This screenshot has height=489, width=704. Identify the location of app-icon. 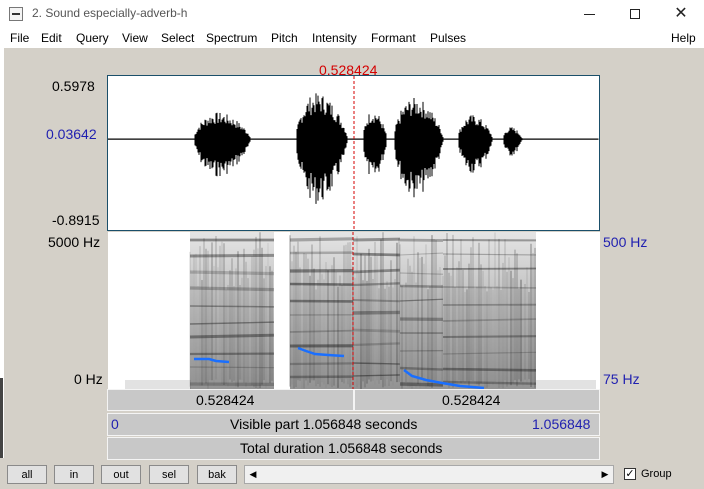
(16, 14).